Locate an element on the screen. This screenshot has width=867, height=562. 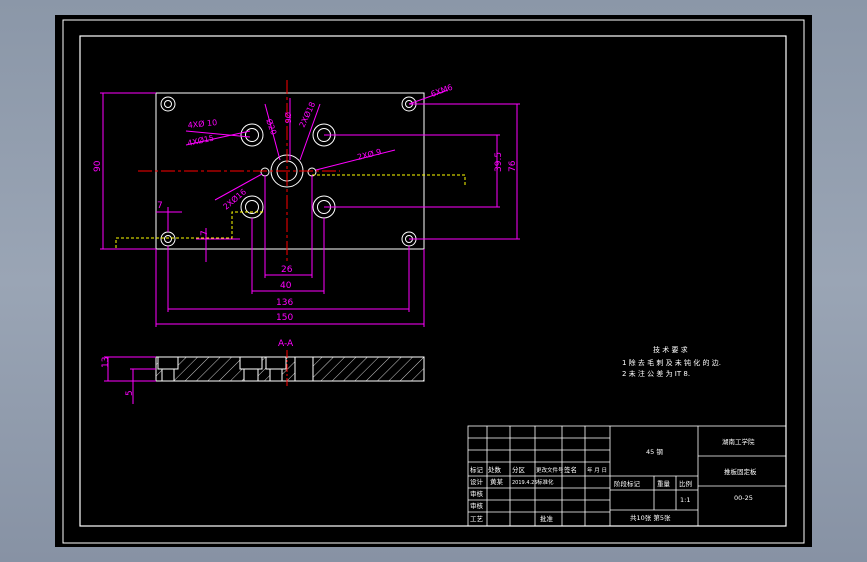
dim-40: 40 is located at coordinates (286, 286).